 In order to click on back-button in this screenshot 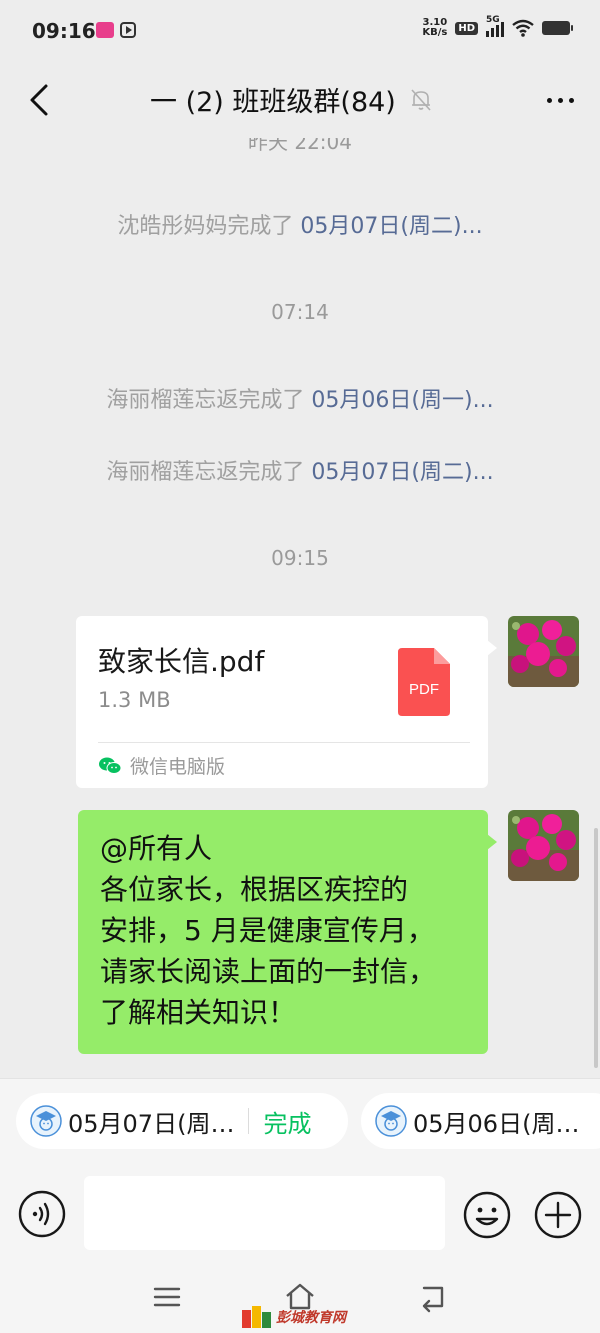, I will do `click(40, 100)`.